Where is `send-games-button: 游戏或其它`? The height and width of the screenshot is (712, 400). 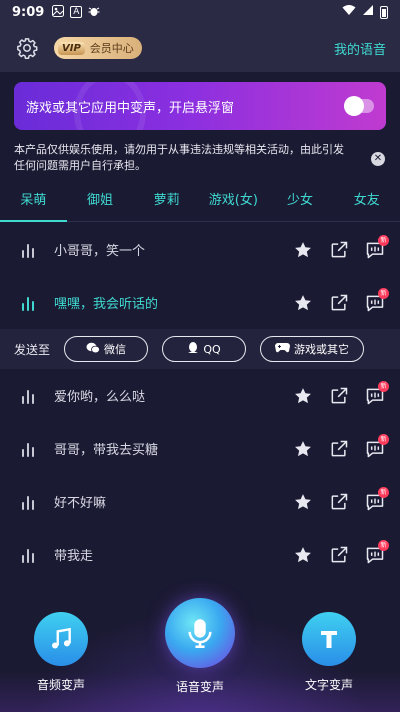 send-games-button: 游戏或其它 is located at coordinates (312, 349).